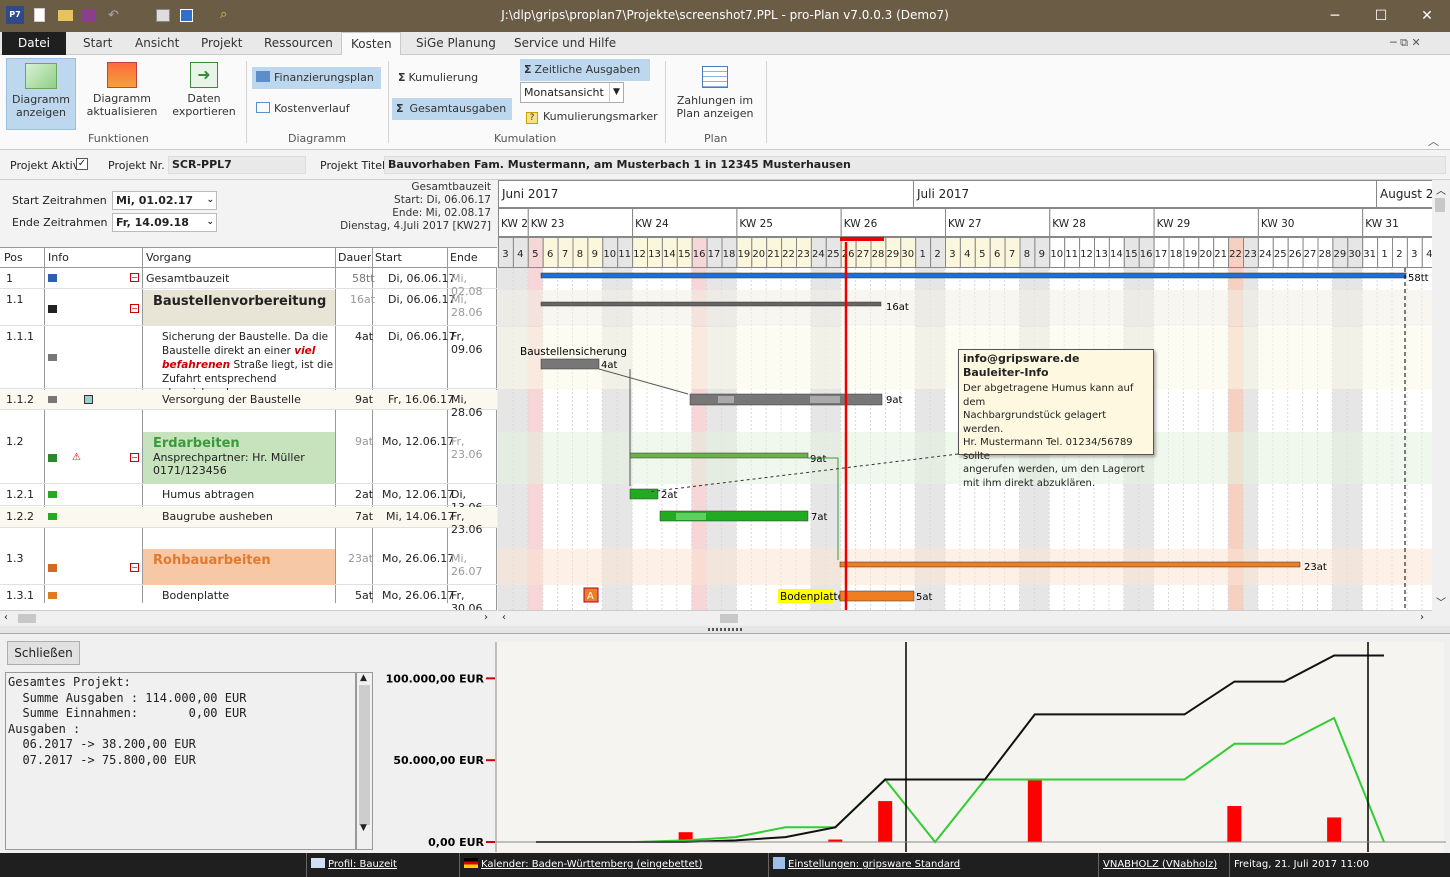 The width and height of the screenshot is (1450, 877). What do you see at coordinates (592, 117) in the screenshot?
I see `kumulierungsmarker-button: ? Kumulierungsmarker` at bounding box center [592, 117].